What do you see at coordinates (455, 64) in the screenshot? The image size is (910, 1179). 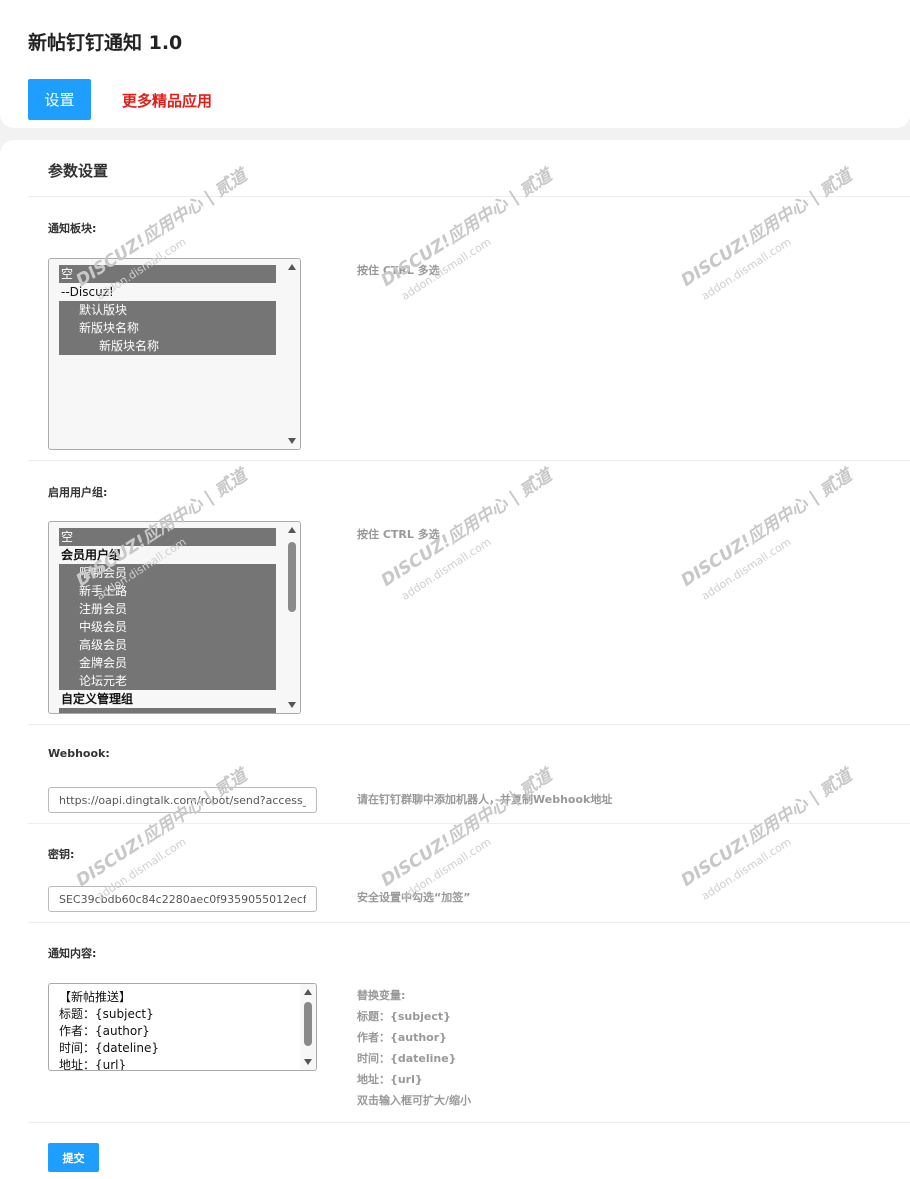 I see `header: 新帖钉钉通知 1.0 设置 更多精品应用` at bounding box center [455, 64].